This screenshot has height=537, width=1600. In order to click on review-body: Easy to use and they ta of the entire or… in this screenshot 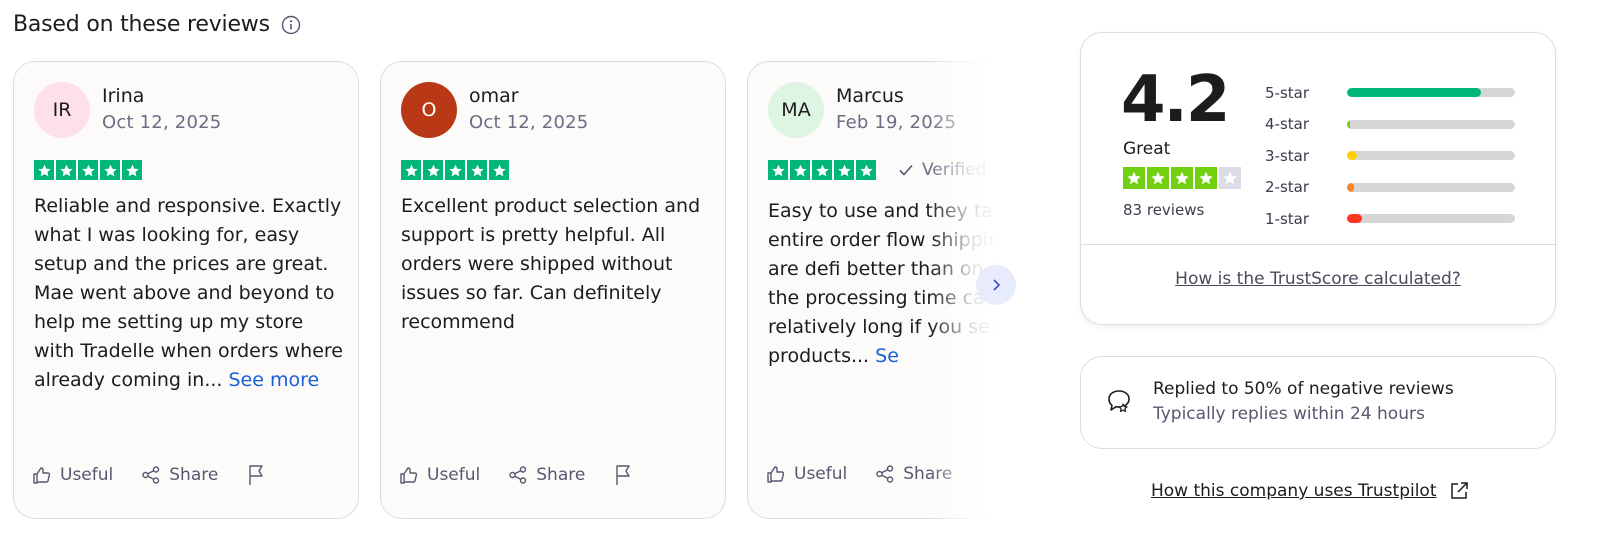, I will do `click(884, 283)`.